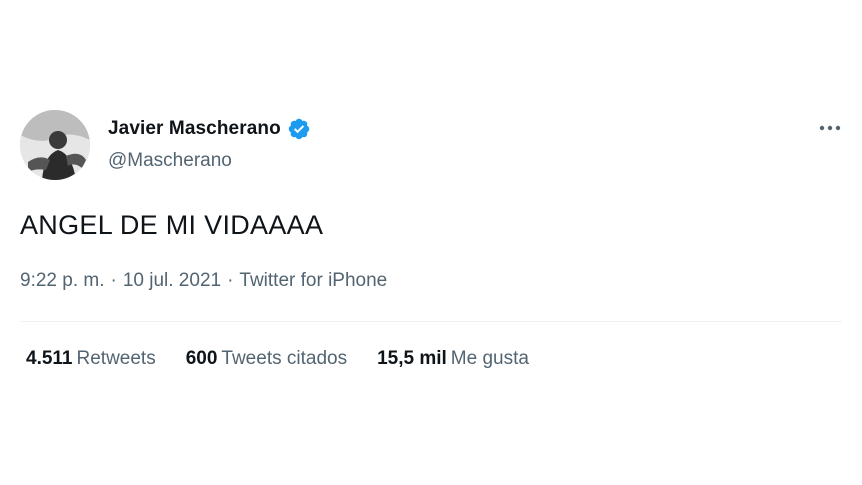 The image size is (862, 485). Describe the element at coordinates (431, 321) in the screenshot. I see `divider` at that location.